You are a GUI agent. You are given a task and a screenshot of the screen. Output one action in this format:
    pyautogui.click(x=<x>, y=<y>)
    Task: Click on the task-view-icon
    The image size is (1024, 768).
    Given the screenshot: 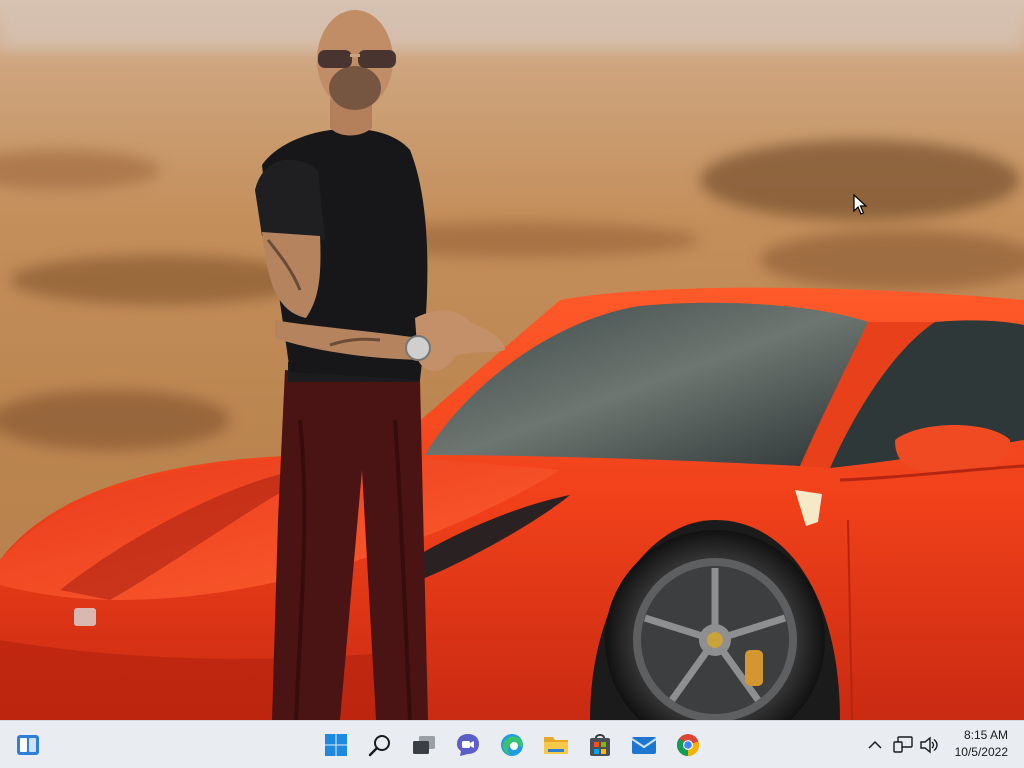 What is the action you would take?
    pyautogui.click(x=424, y=745)
    